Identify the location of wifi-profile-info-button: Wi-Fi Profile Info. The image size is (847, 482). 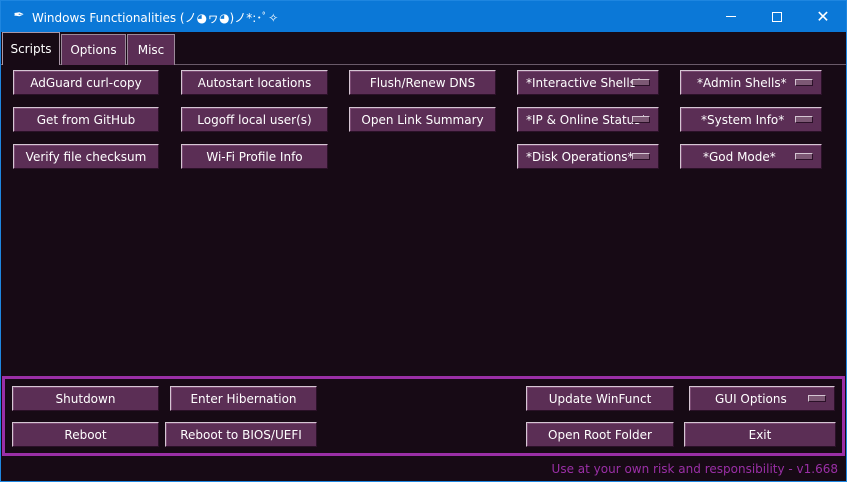
(254, 156).